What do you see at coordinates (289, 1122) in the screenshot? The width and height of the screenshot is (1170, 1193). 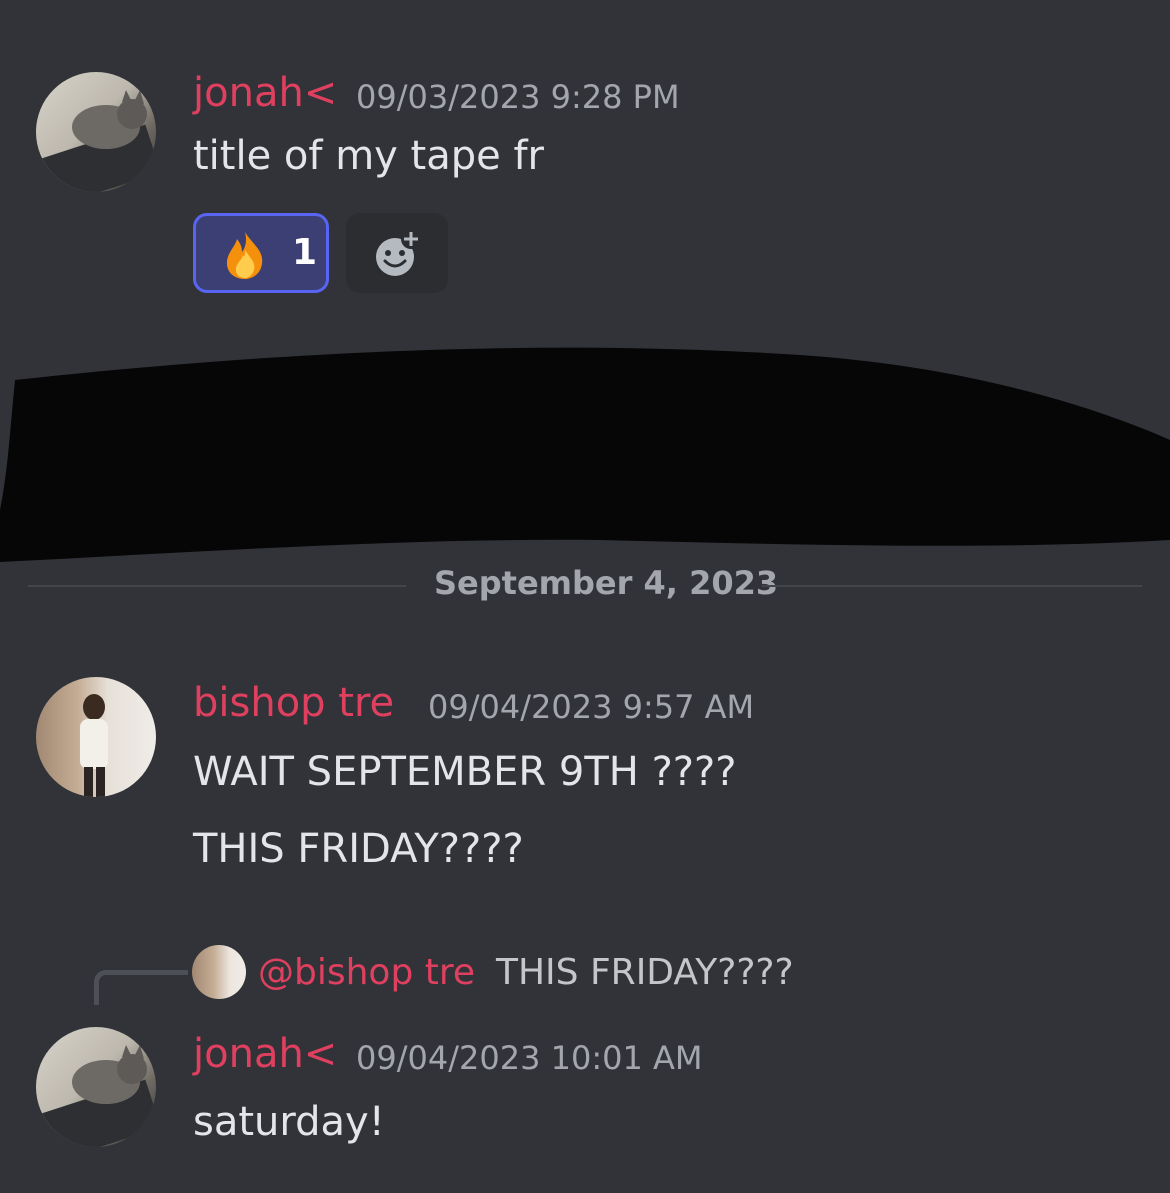 I see `message-text: saturday!` at bounding box center [289, 1122].